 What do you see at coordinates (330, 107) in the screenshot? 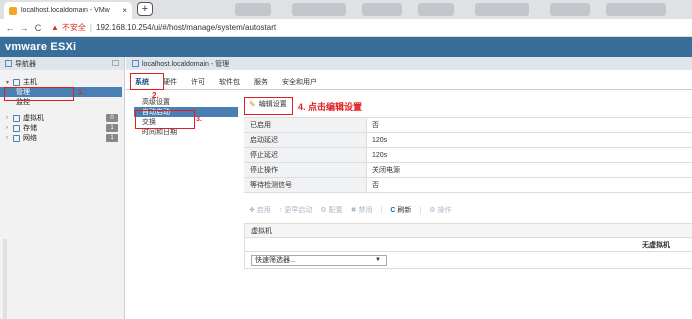
I see `annotation-step-4: 4. 点击编辑设置` at bounding box center [330, 107].